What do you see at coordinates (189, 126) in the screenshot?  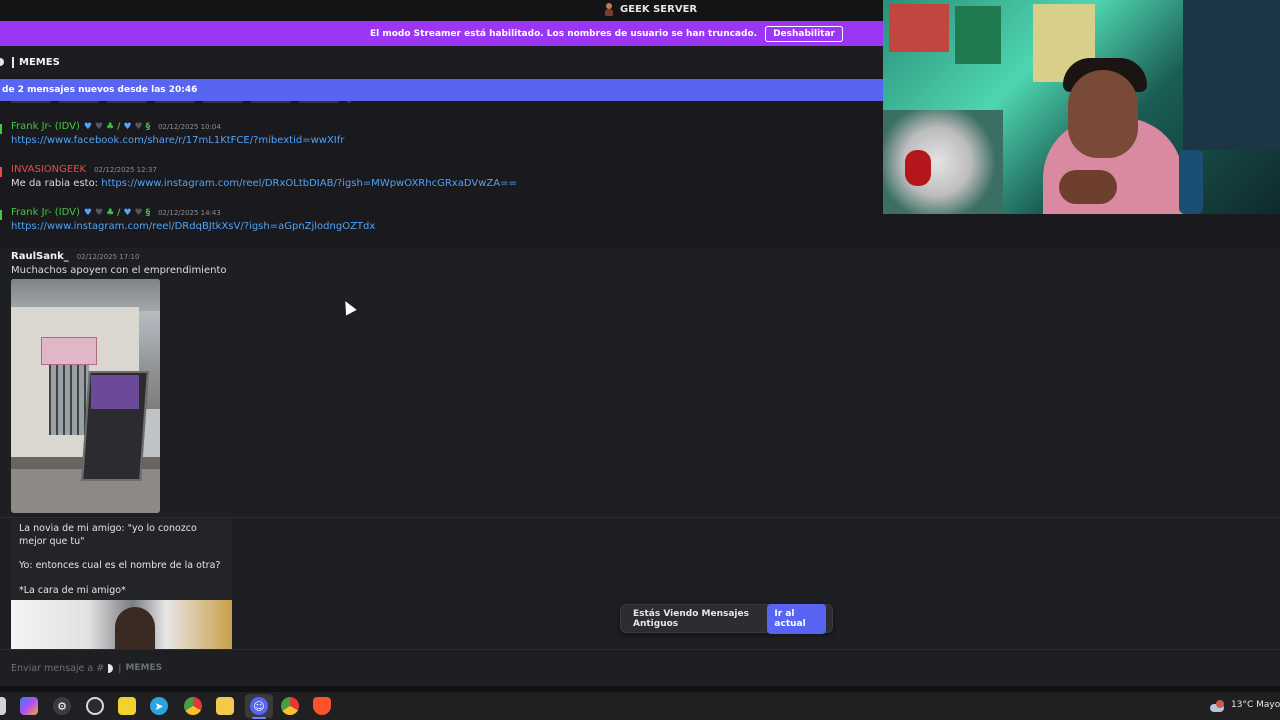 I see `message-timestamp: 02/12/2025 10:04` at bounding box center [189, 126].